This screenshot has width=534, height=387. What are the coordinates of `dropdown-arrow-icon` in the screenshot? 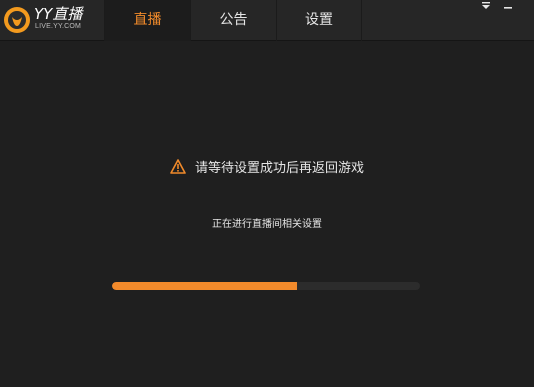 It's located at (486, 8).